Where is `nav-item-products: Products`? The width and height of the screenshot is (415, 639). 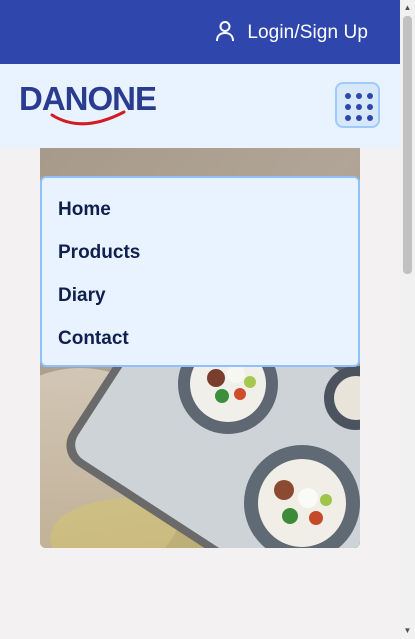 nav-item-products: Products is located at coordinates (200, 260).